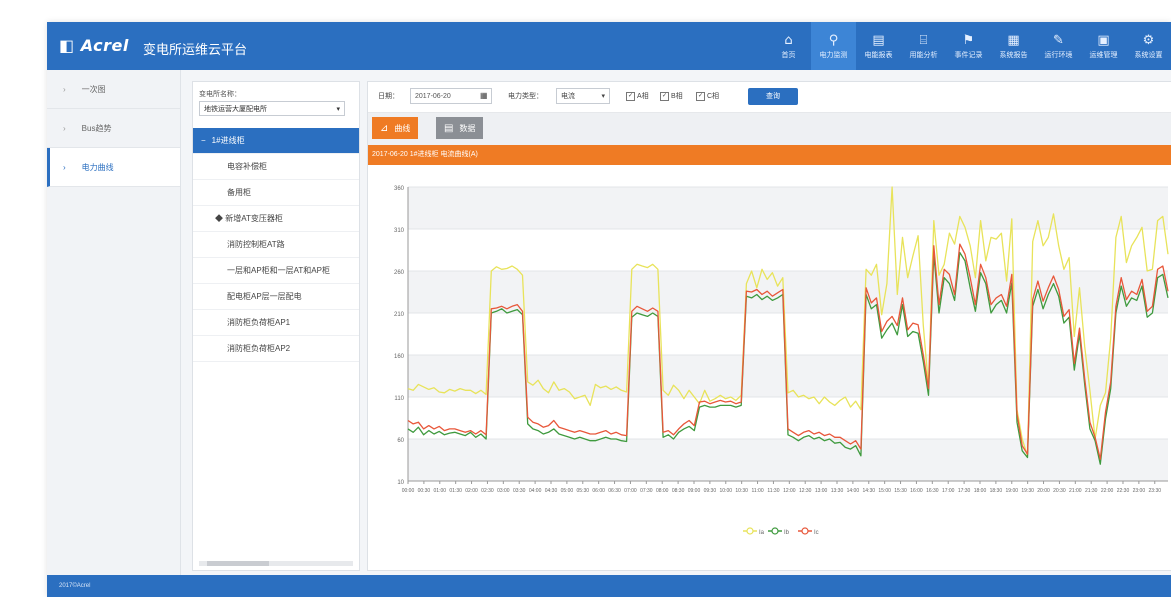 The width and height of the screenshot is (1171, 597). Describe the element at coordinates (948, 491) in the screenshot. I see `x-tick-label: 17:00` at that location.